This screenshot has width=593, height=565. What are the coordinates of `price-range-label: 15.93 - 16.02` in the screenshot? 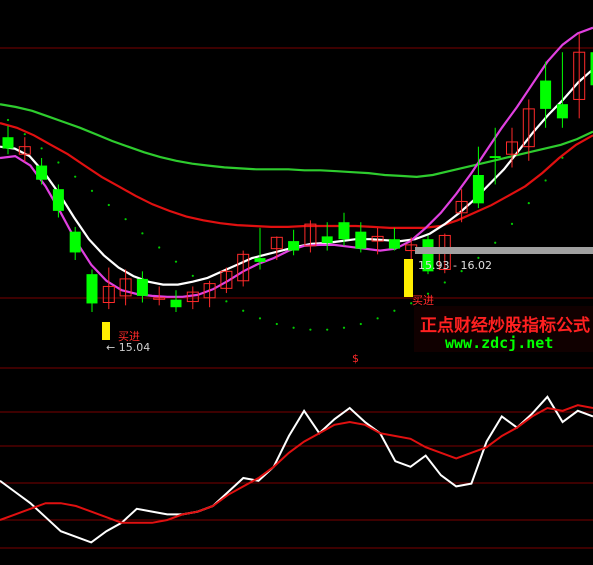 It's located at (455, 265).